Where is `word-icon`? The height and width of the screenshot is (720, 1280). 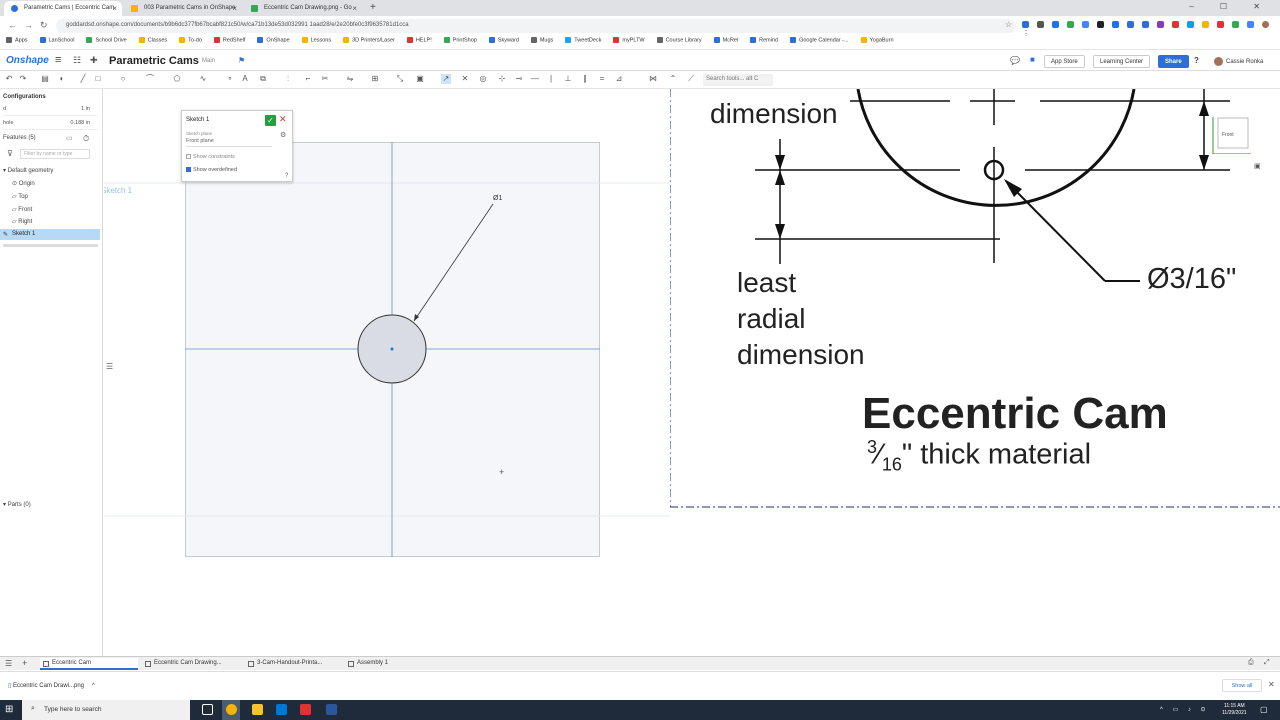 word-icon is located at coordinates (331, 709).